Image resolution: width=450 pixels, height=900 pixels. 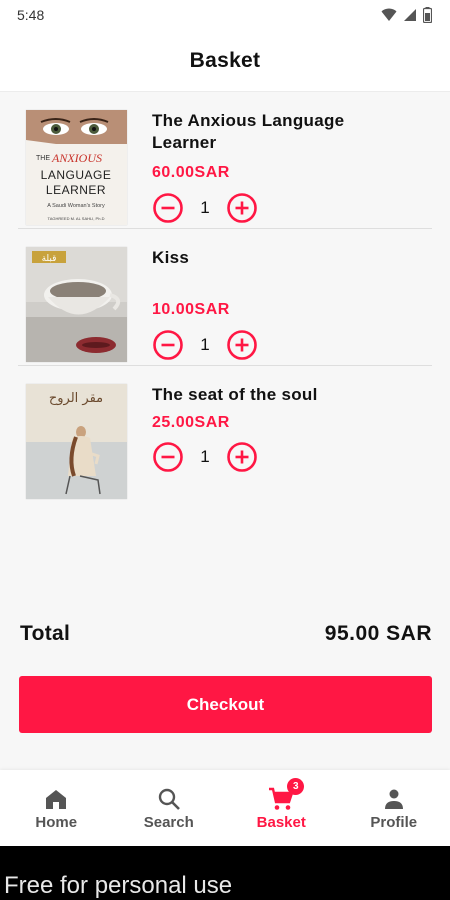 I want to click on nav-label-home: Home, so click(x=56, y=822).